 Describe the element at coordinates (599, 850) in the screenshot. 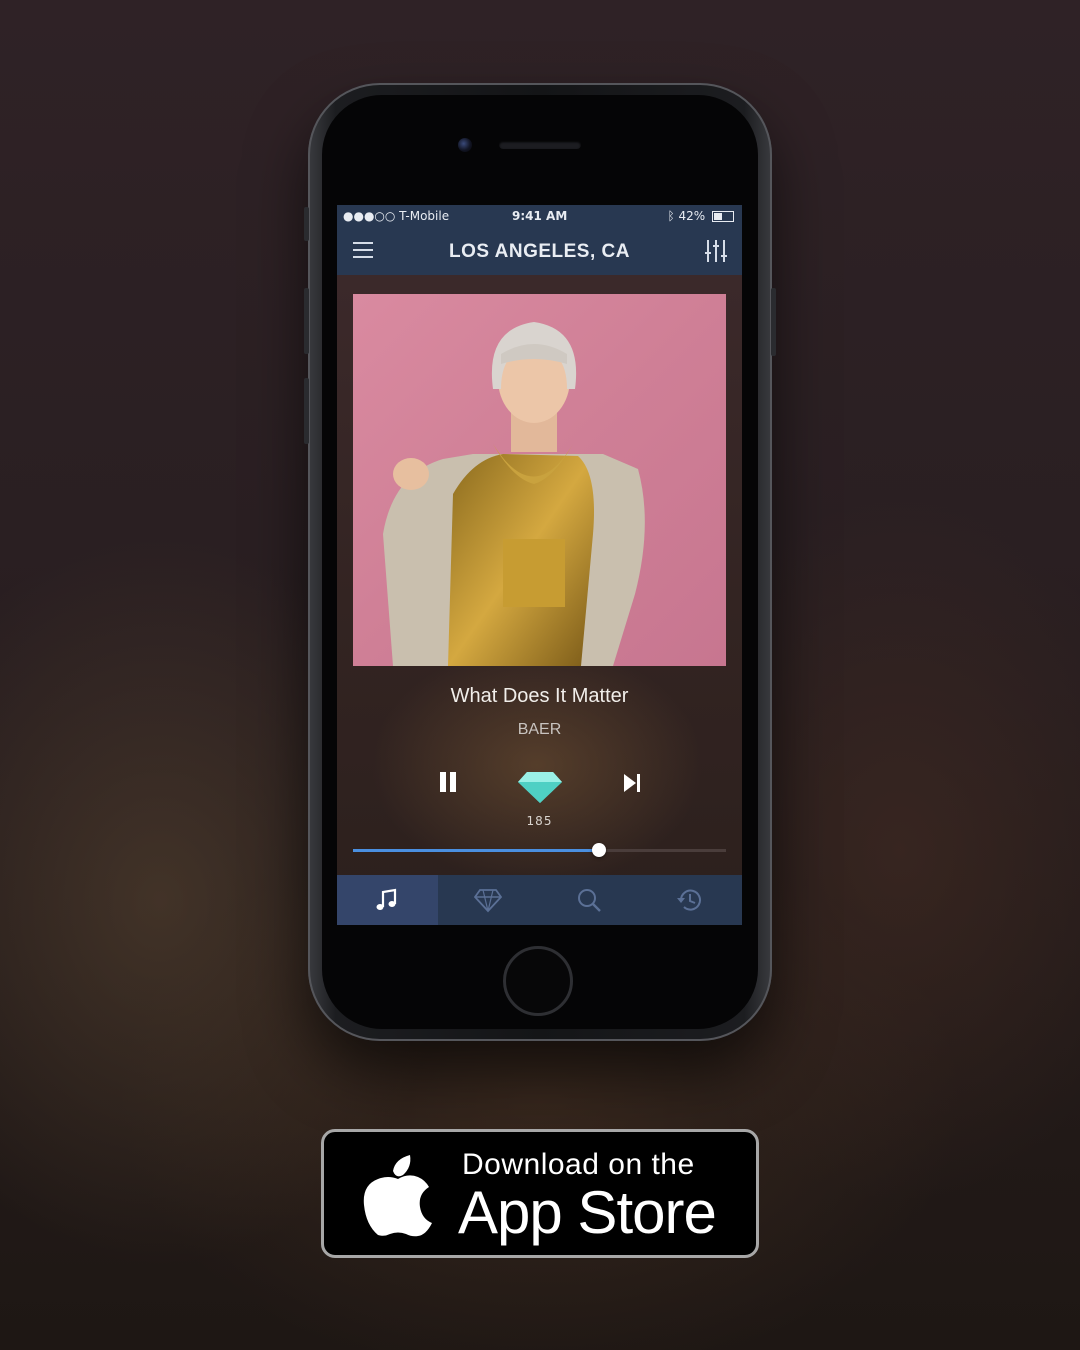

I see `progress-thumb` at that location.